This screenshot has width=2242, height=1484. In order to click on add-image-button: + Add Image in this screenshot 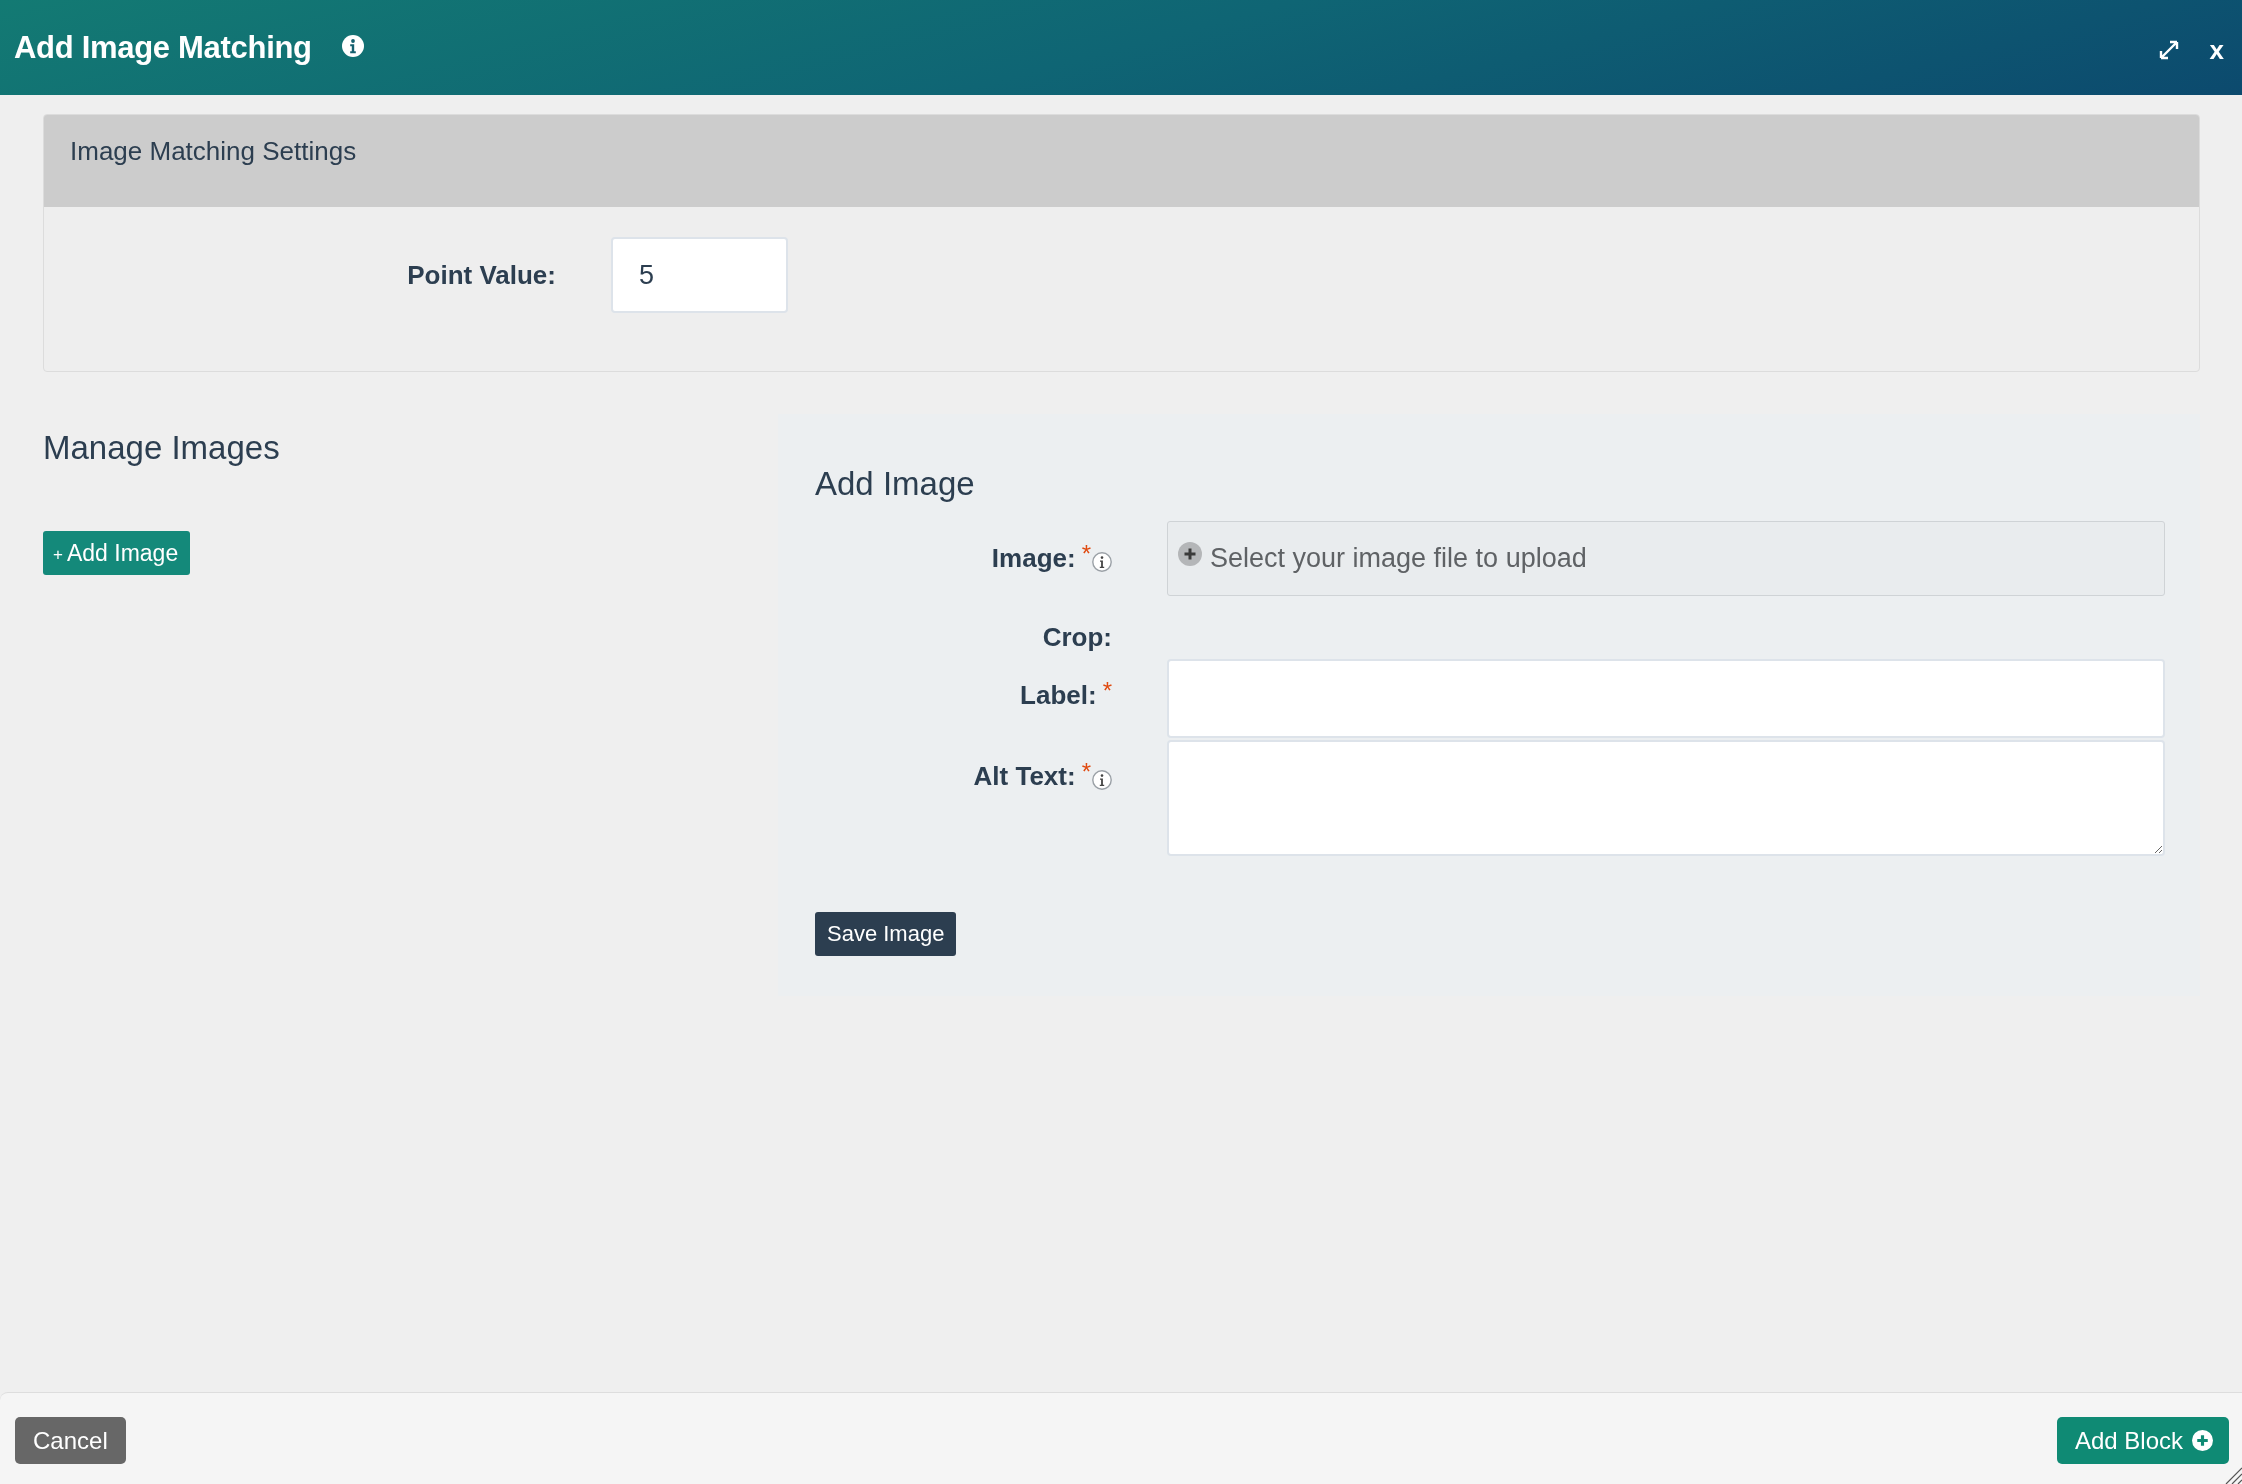, I will do `click(117, 553)`.